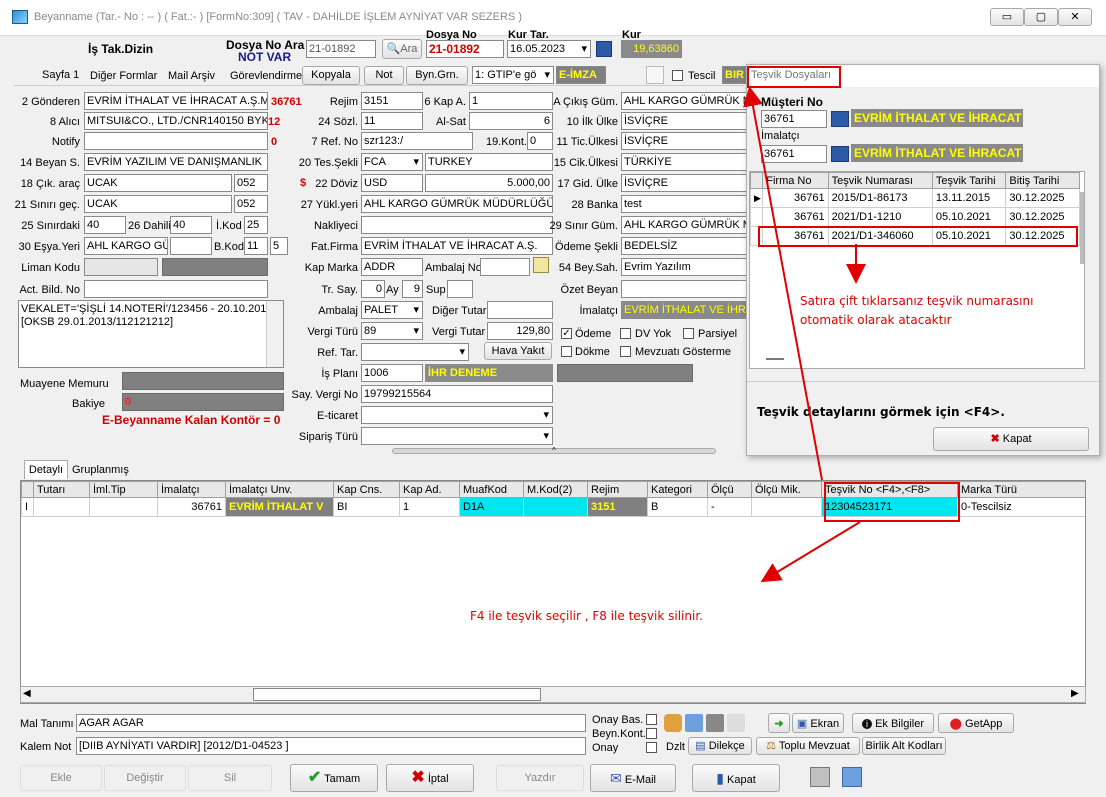  What do you see at coordinates (810, 552) in the screenshot?
I see `arrow-to-f4f8-annotation` at bounding box center [810, 552].